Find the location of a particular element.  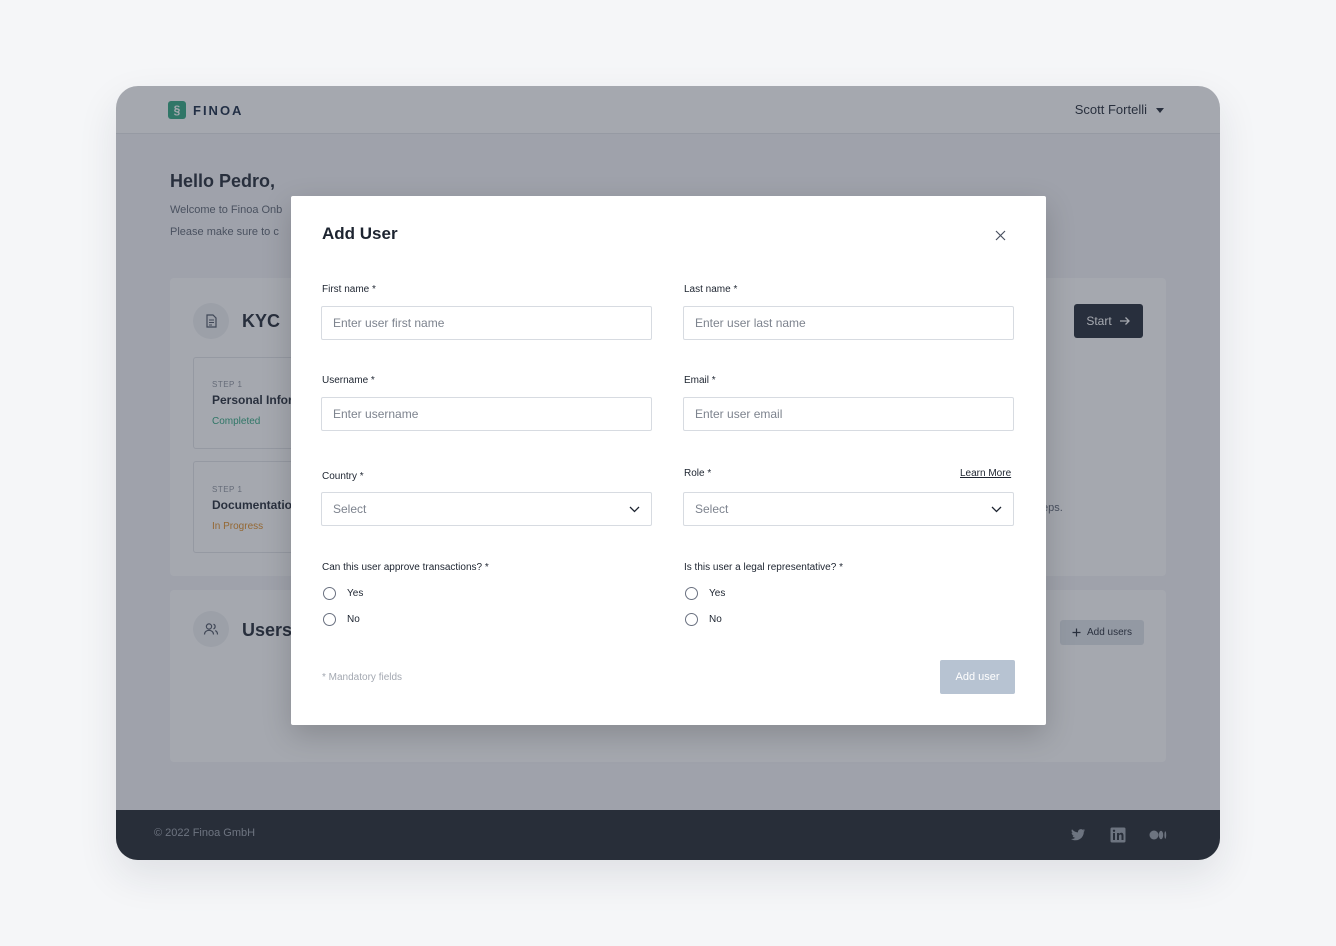

role-select-value: Select is located at coordinates (712, 509).